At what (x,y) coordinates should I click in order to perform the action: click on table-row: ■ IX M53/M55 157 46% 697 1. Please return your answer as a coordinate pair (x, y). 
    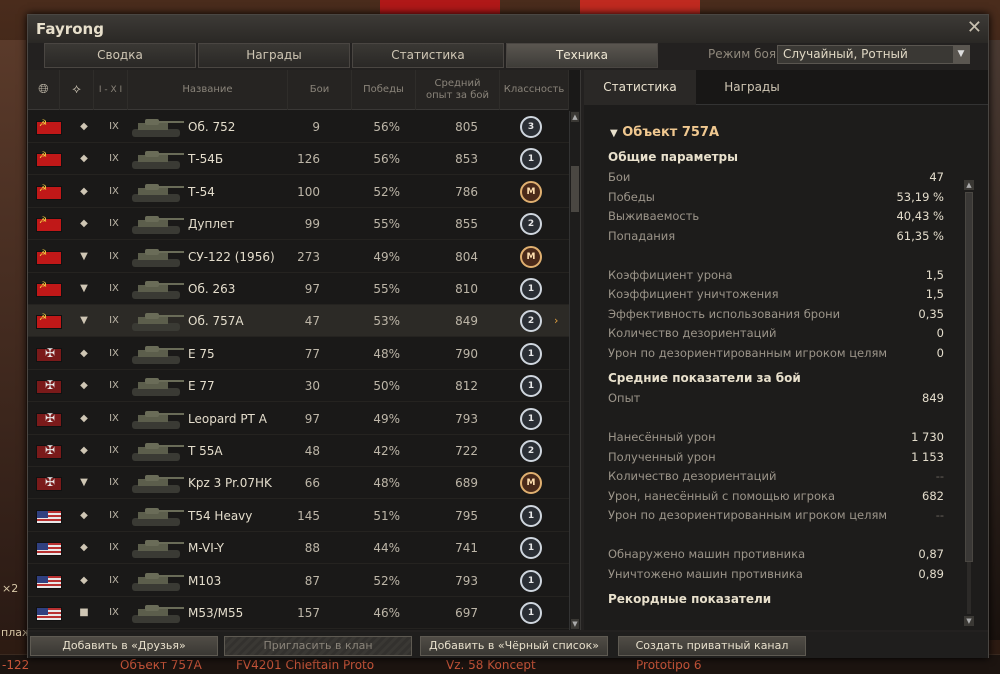
    Looking at the image, I should click on (298, 613).